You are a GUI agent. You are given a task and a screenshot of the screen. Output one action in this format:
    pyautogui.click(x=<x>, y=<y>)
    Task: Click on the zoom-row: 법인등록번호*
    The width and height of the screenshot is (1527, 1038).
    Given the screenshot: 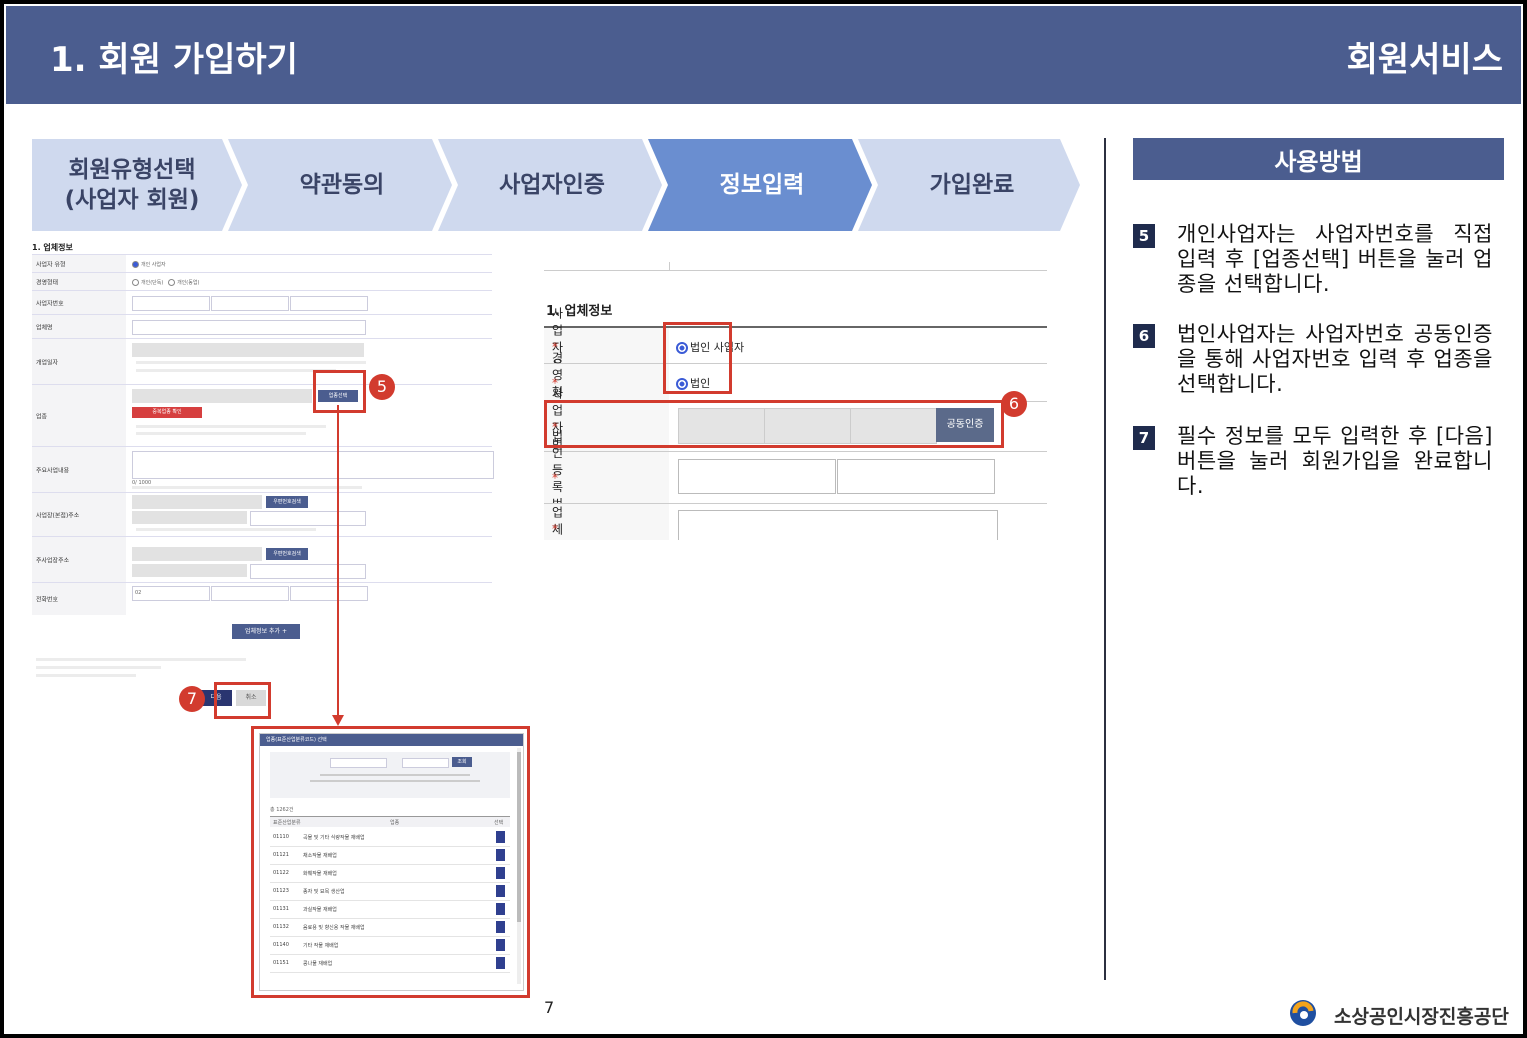 What is the action you would take?
    pyautogui.click(x=795, y=478)
    